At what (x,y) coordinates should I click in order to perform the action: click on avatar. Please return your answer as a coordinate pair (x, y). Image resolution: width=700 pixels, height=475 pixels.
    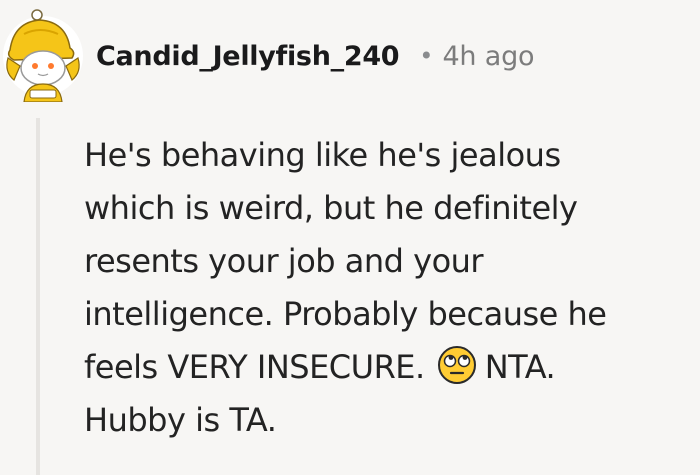
    Looking at the image, I should click on (43, 55).